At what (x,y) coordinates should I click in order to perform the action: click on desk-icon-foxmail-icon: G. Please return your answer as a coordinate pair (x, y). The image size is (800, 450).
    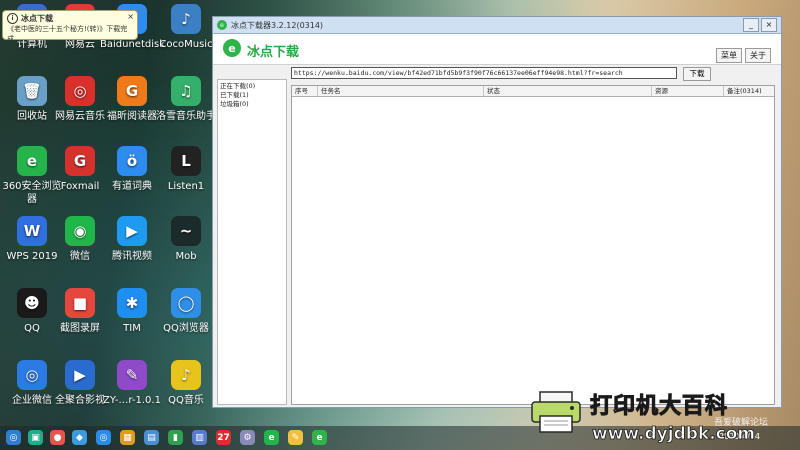
    Looking at the image, I should click on (80, 161).